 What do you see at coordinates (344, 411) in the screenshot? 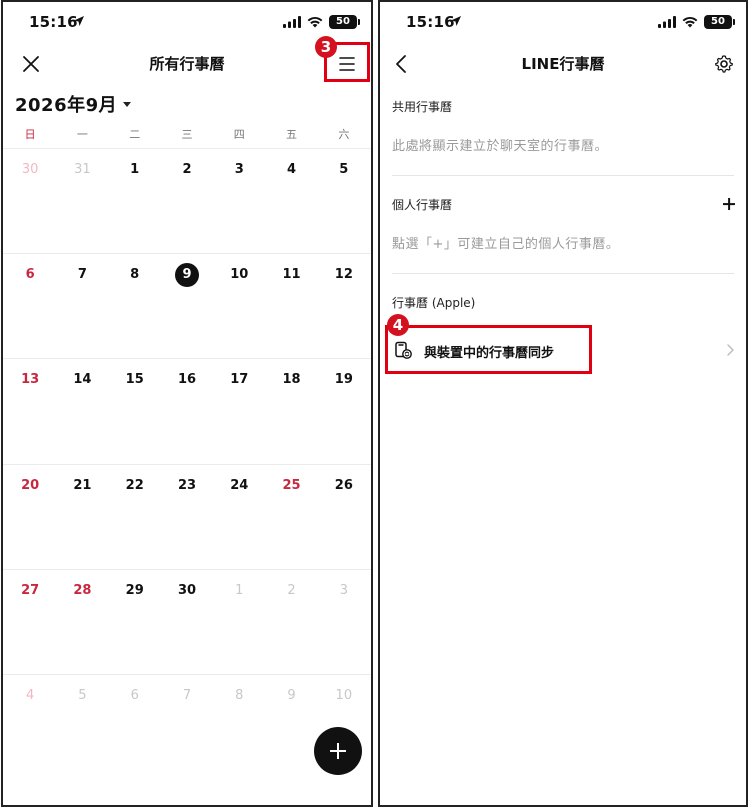
I see `calendar-day-cell: 19` at bounding box center [344, 411].